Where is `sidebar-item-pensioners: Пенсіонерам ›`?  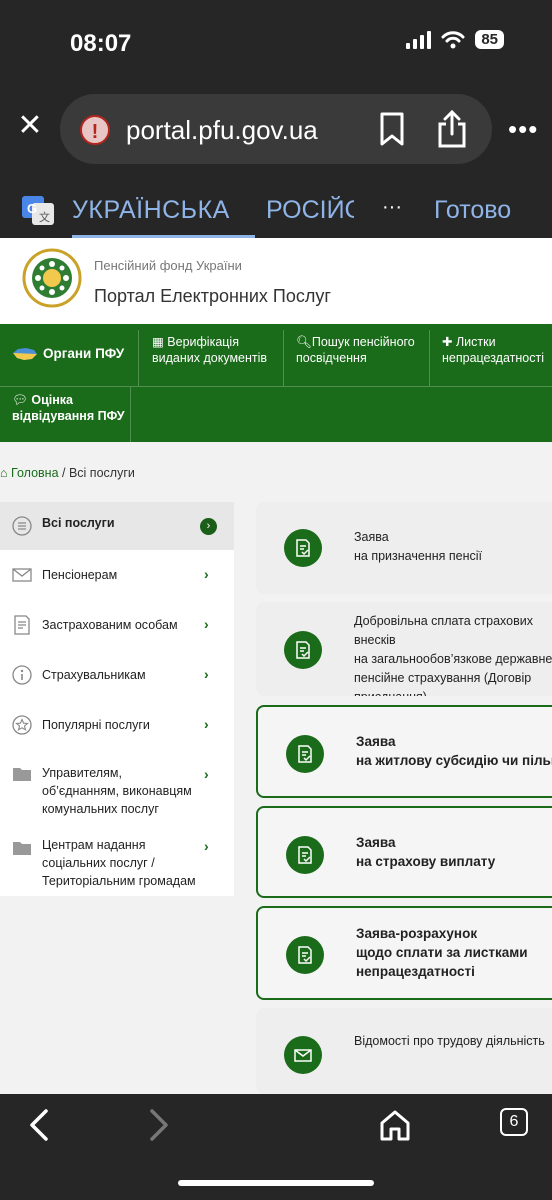 sidebar-item-pensioners: Пенсіонерам › is located at coordinates (117, 575).